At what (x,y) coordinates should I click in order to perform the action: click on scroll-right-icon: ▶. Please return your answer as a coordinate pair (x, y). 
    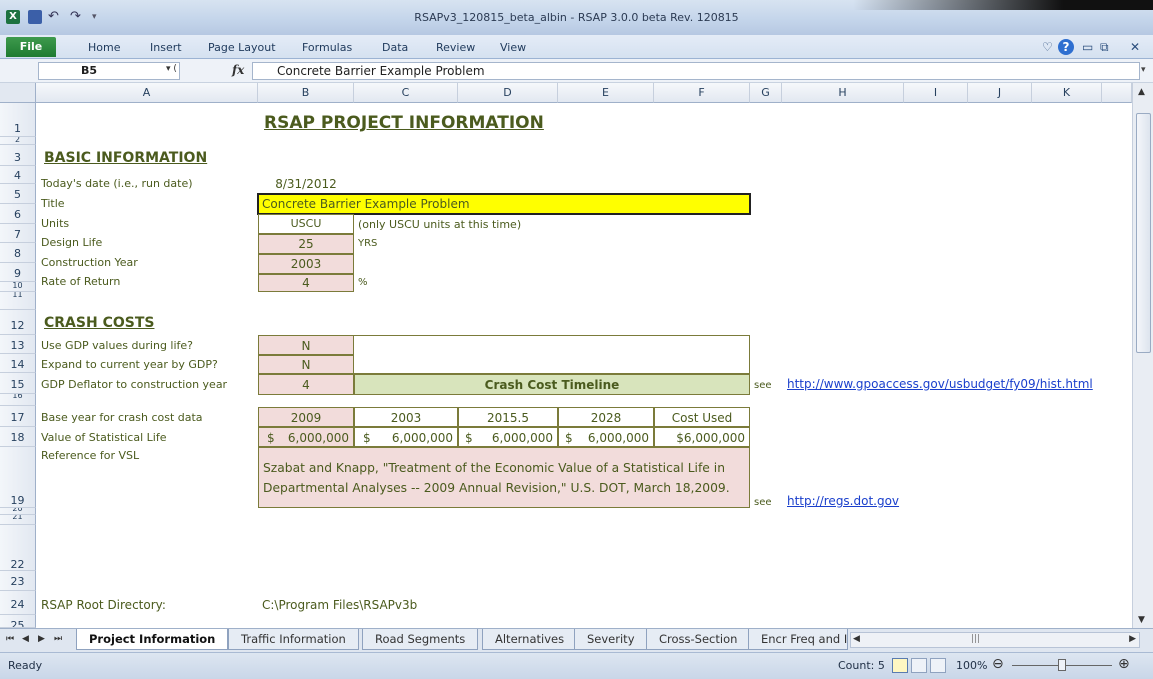
    Looking at the image, I should click on (1132, 639).